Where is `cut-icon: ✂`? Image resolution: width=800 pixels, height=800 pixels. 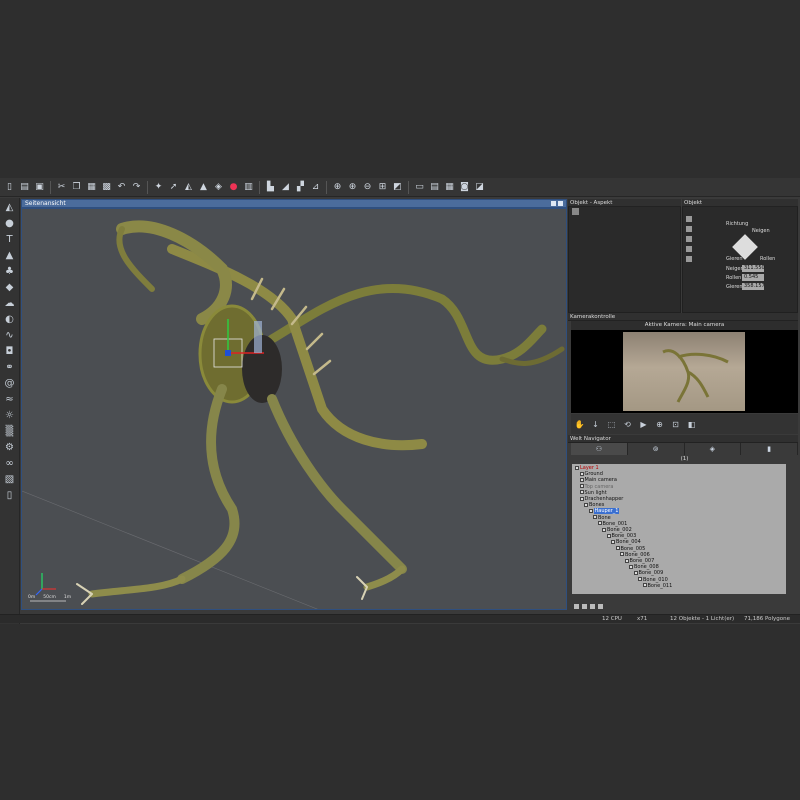
cut-icon: ✂ is located at coordinates (61, 187).